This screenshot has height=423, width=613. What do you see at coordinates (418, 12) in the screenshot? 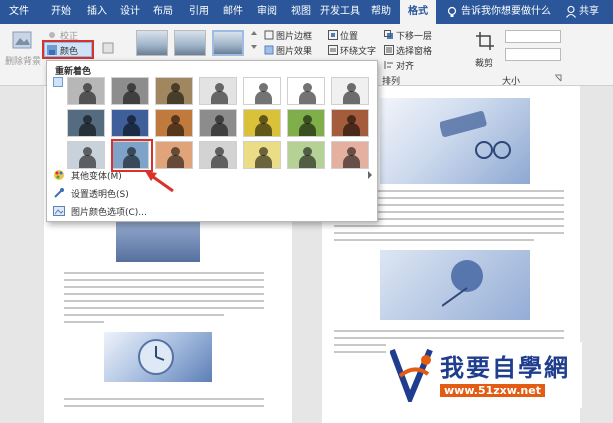
I see `tab-format: 格式` at bounding box center [418, 12].